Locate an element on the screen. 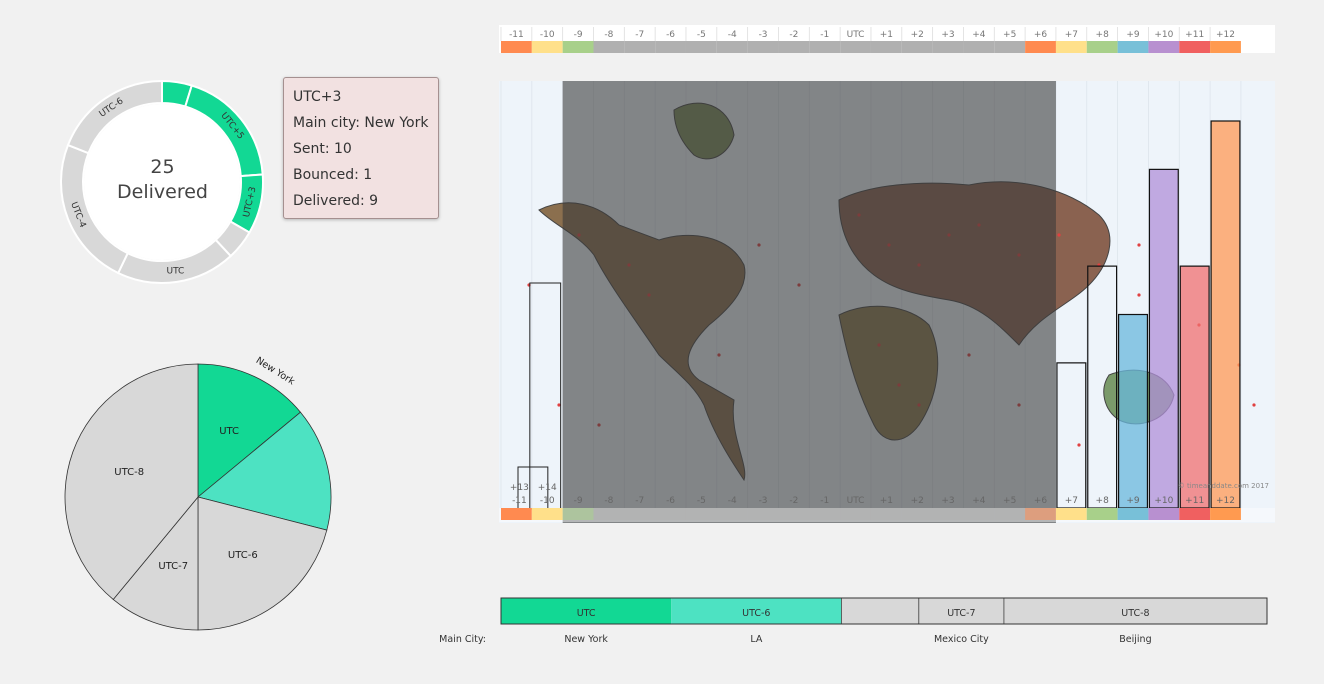  city-bar-segment is located at coordinates (880, 611).